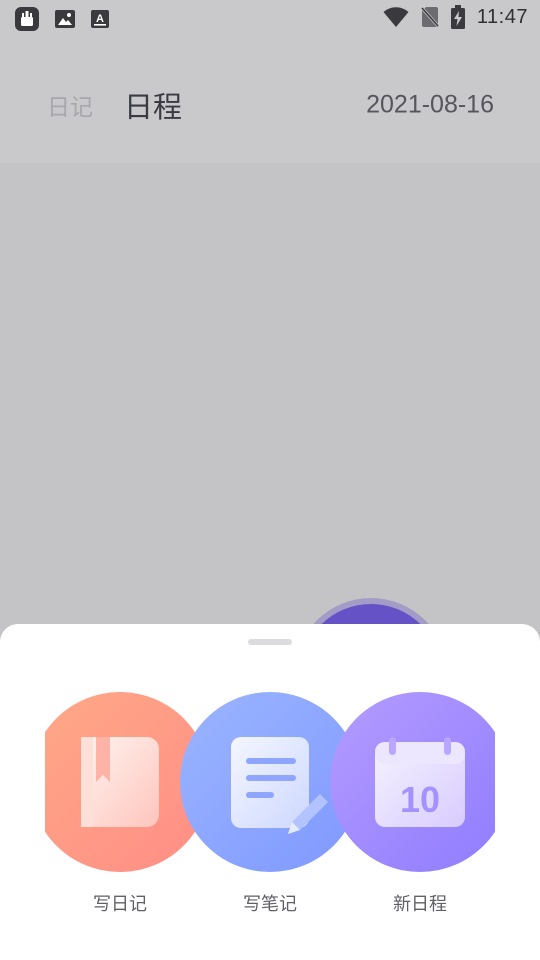 Image resolution: width=540 pixels, height=960 pixels. I want to click on svg-text: A, so click(100, 19).